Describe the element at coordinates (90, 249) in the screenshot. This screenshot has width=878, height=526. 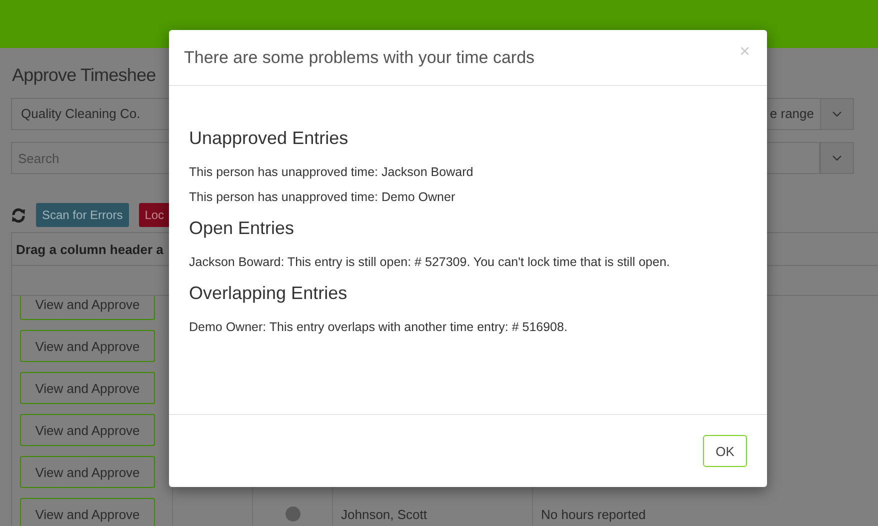
I see `group-panel-hint: Drag a column header a` at that location.